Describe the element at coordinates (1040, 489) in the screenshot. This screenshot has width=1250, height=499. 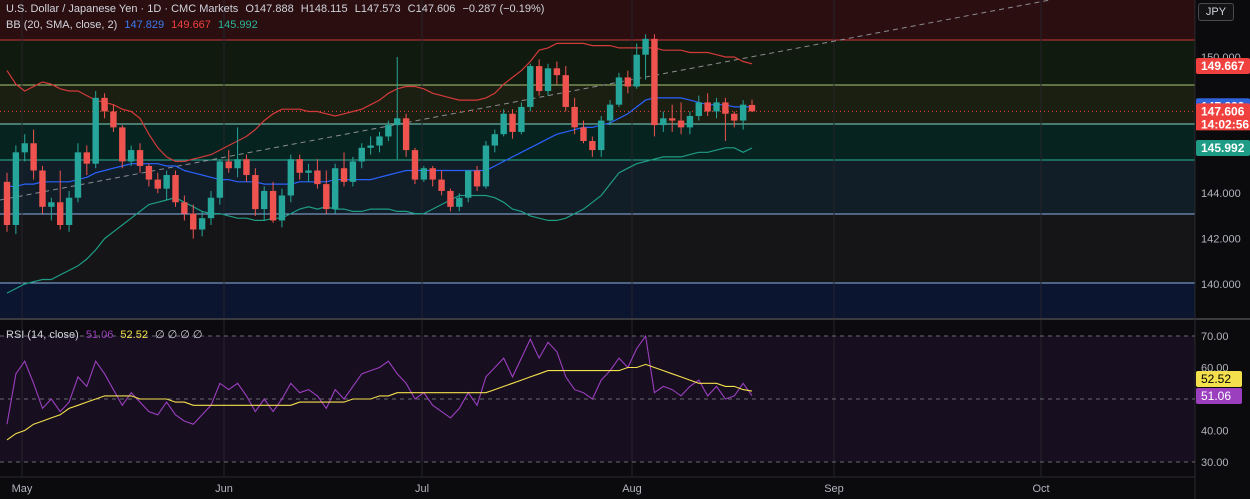
I see `time-label-oct: Oct` at that location.